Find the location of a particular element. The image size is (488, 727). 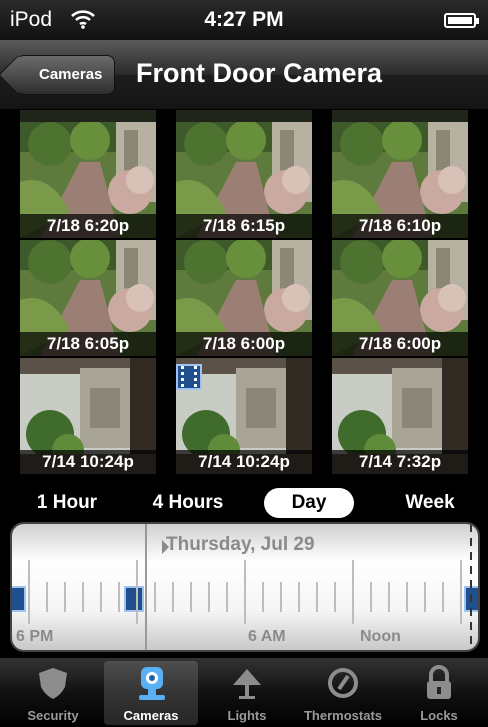

clock: 4:27 PM is located at coordinates (244, 19).